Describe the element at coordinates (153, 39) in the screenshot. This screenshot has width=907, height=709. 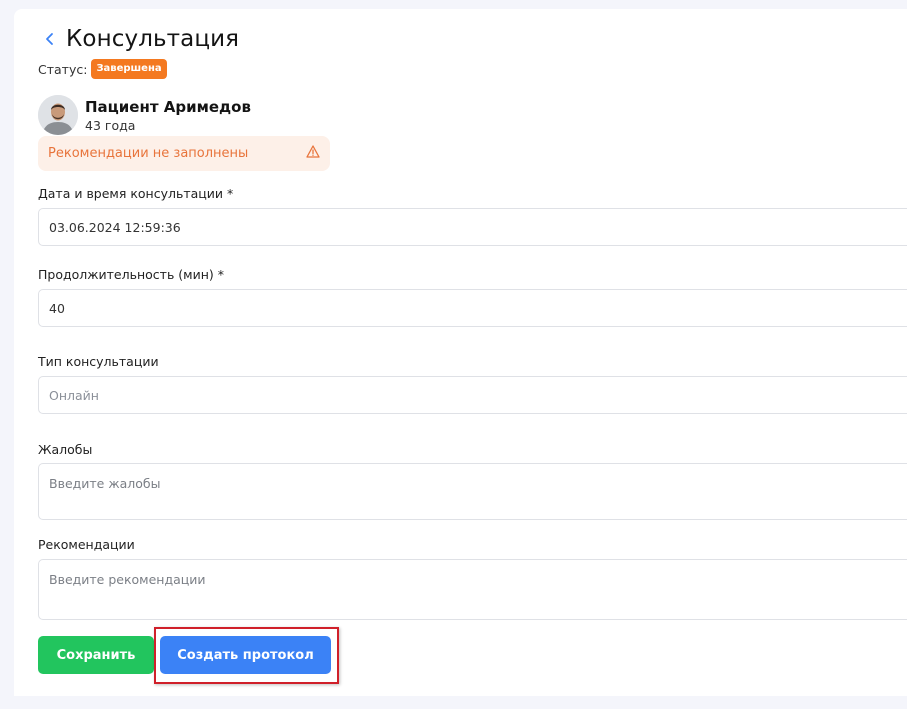
I see `page-title: Консультация` at that location.